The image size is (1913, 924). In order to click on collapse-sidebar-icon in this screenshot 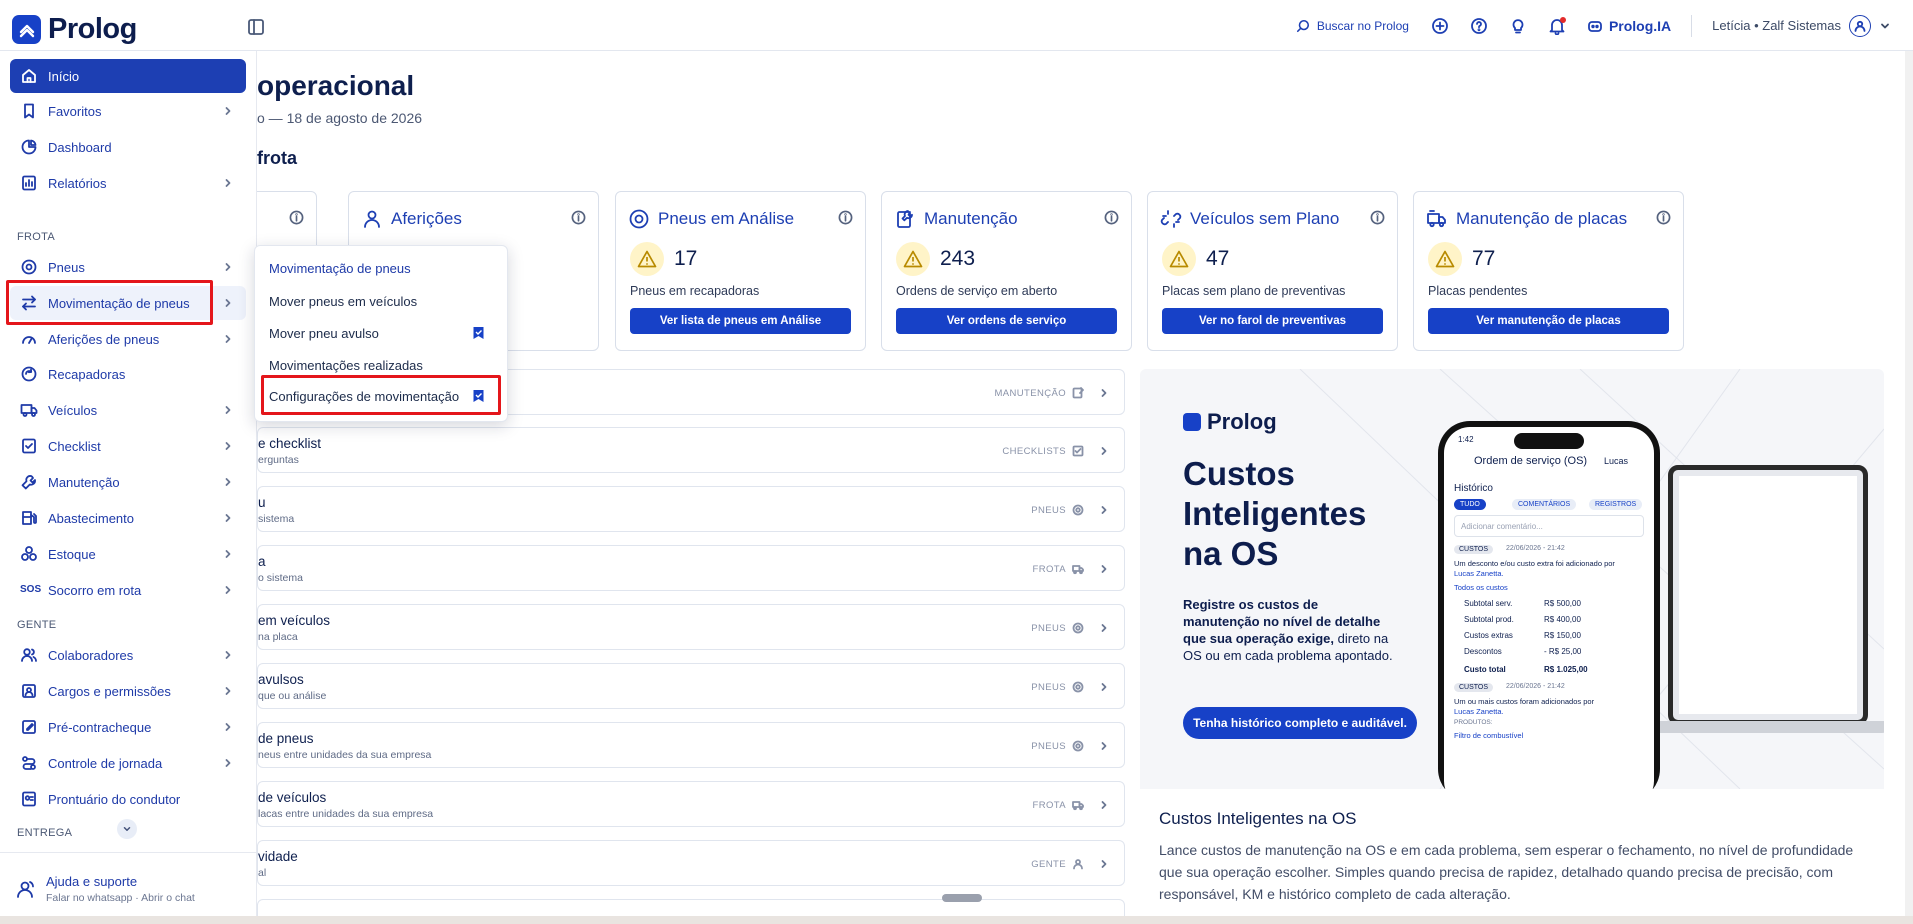, I will do `click(256, 27)`.